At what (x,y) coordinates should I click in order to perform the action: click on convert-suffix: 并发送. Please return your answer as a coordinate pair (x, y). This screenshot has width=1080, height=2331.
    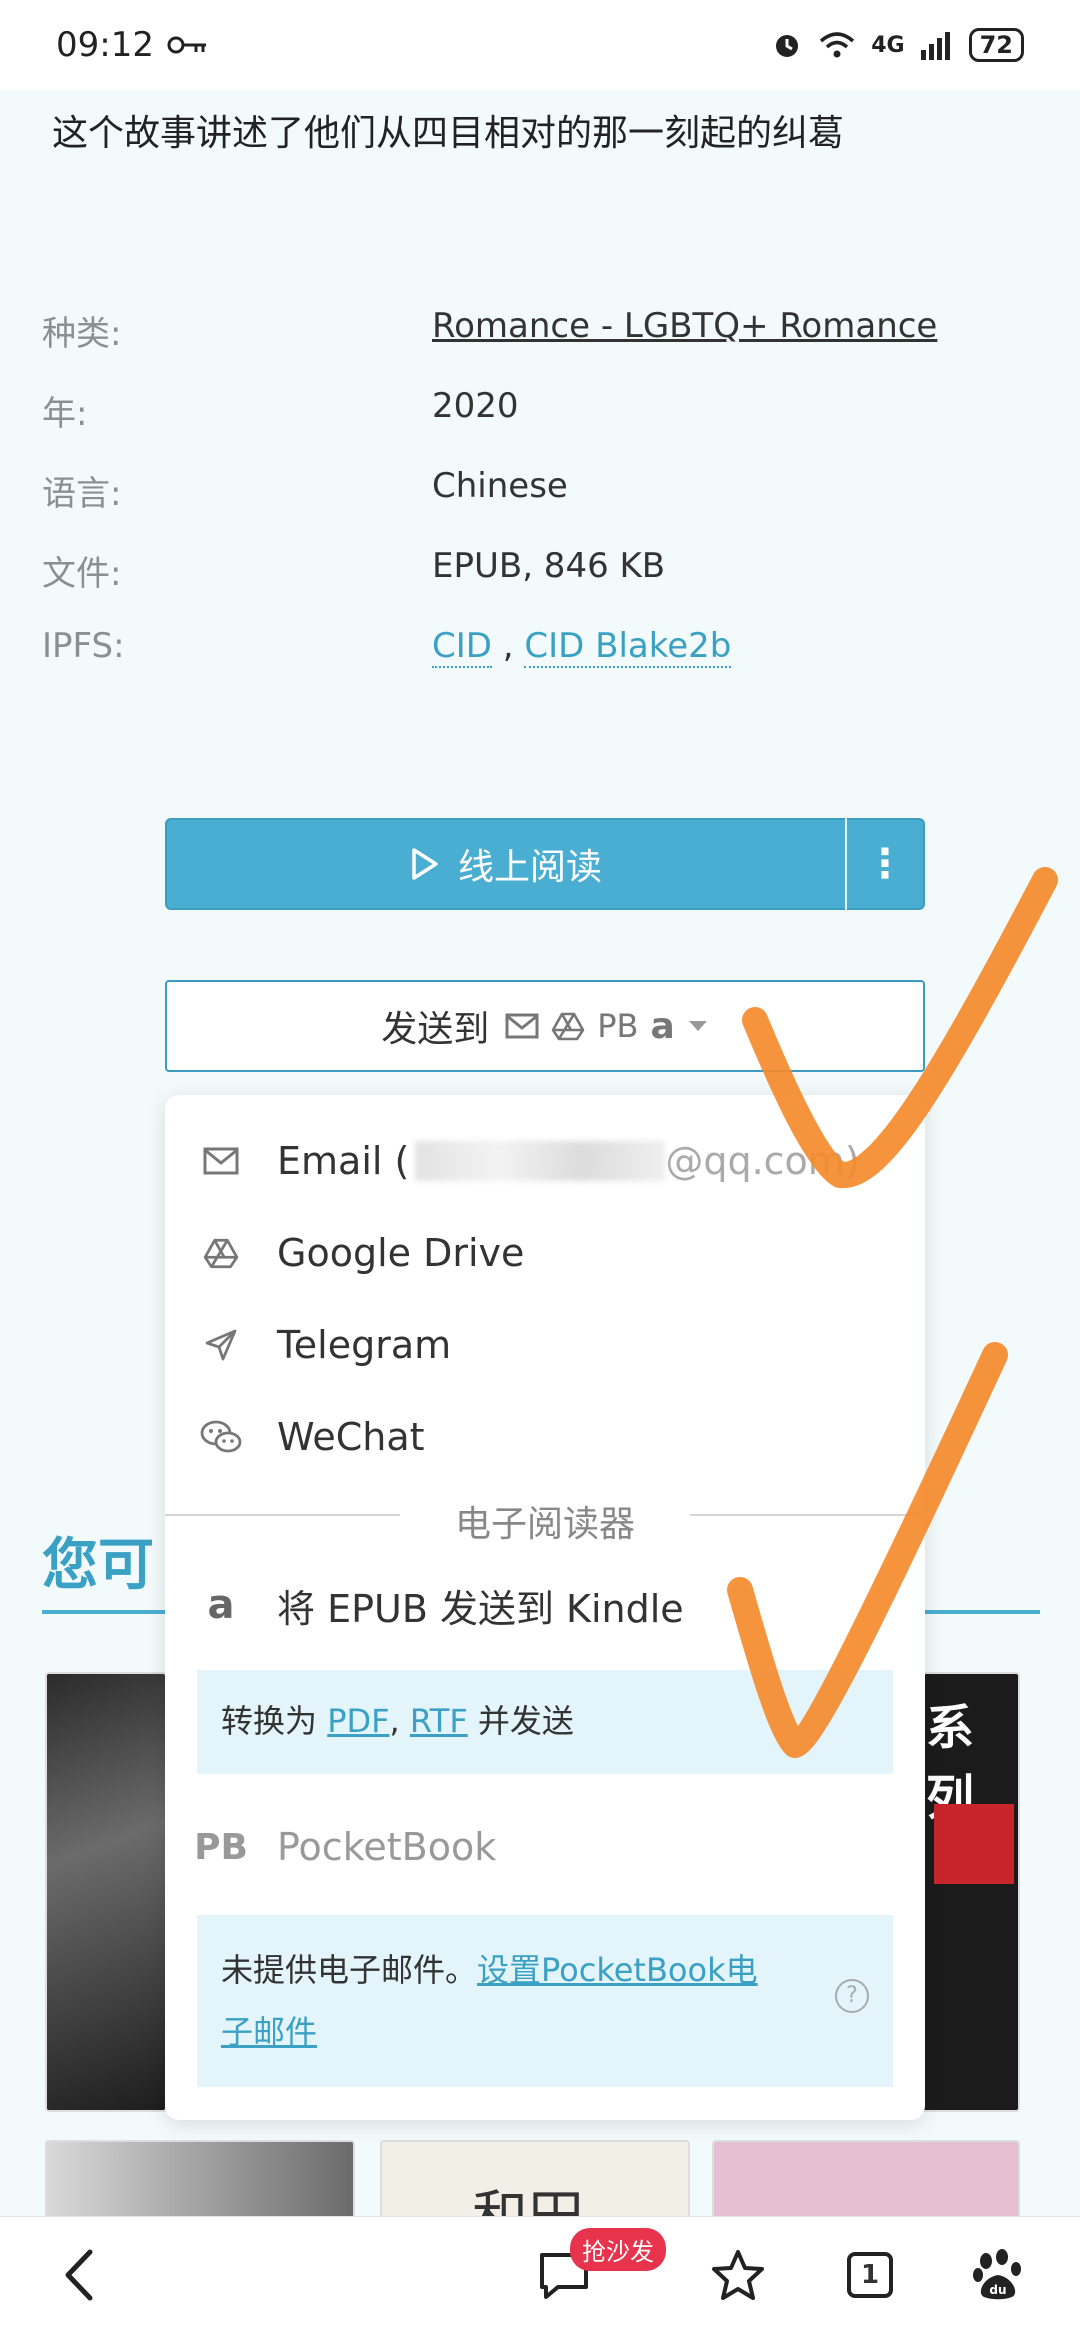
    Looking at the image, I should click on (520, 1721).